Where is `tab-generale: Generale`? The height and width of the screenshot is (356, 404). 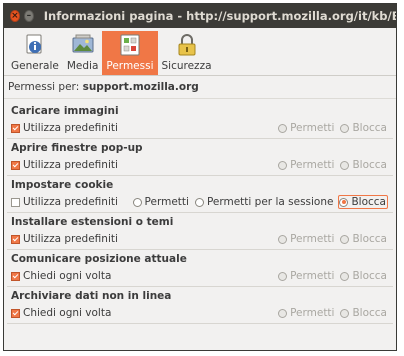 tab-generale: Generale is located at coordinates (35, 53).